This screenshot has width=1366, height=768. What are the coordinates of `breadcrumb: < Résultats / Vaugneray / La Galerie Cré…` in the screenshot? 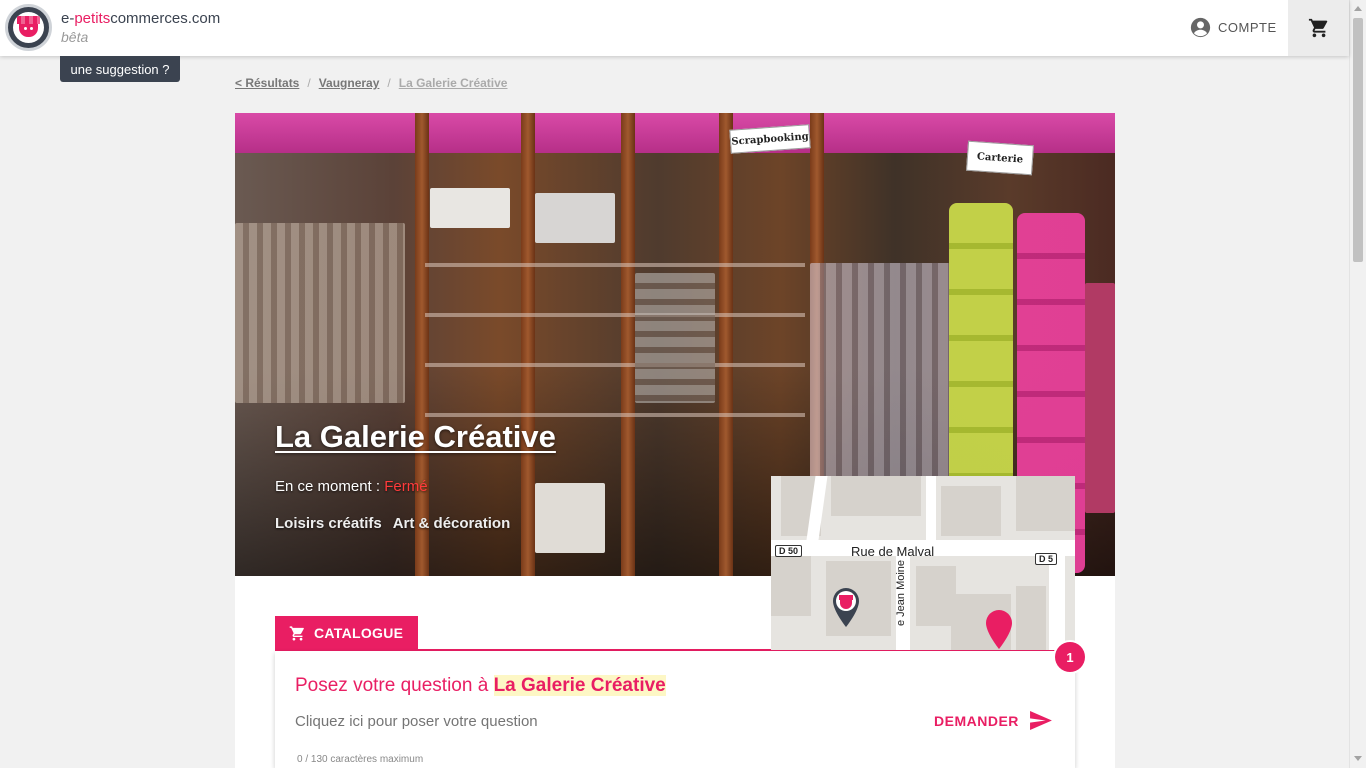 It's located at (371, 83).